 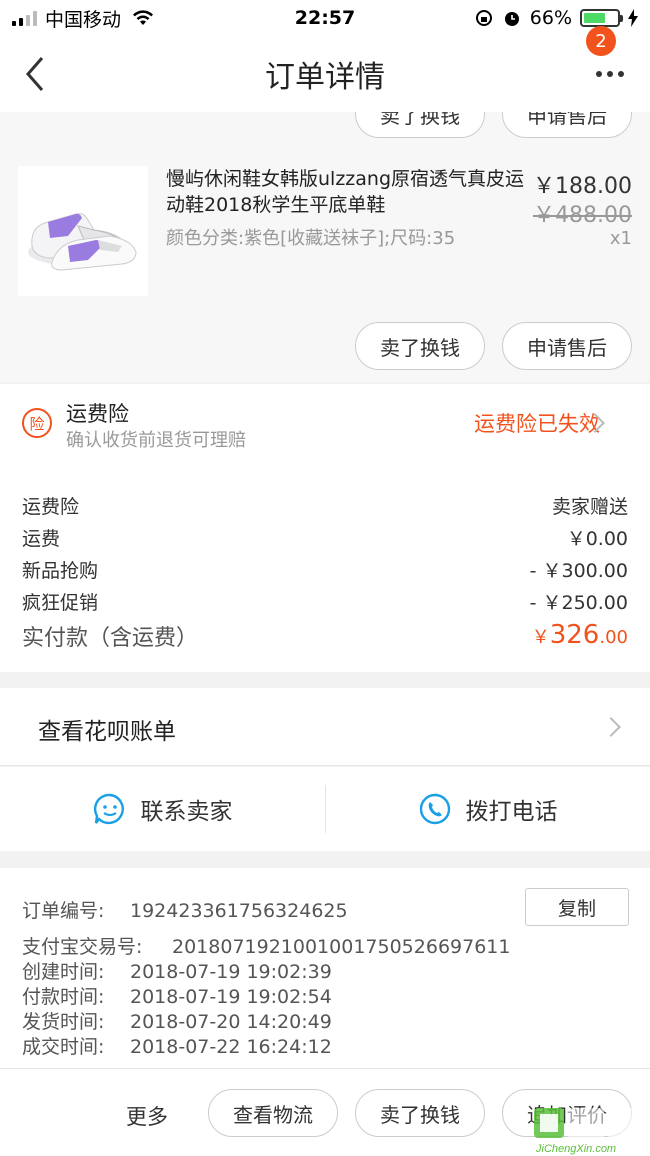 I want to click on paid-time-value: 2018-07-19 19:02:54, so click(x=231, y=997).